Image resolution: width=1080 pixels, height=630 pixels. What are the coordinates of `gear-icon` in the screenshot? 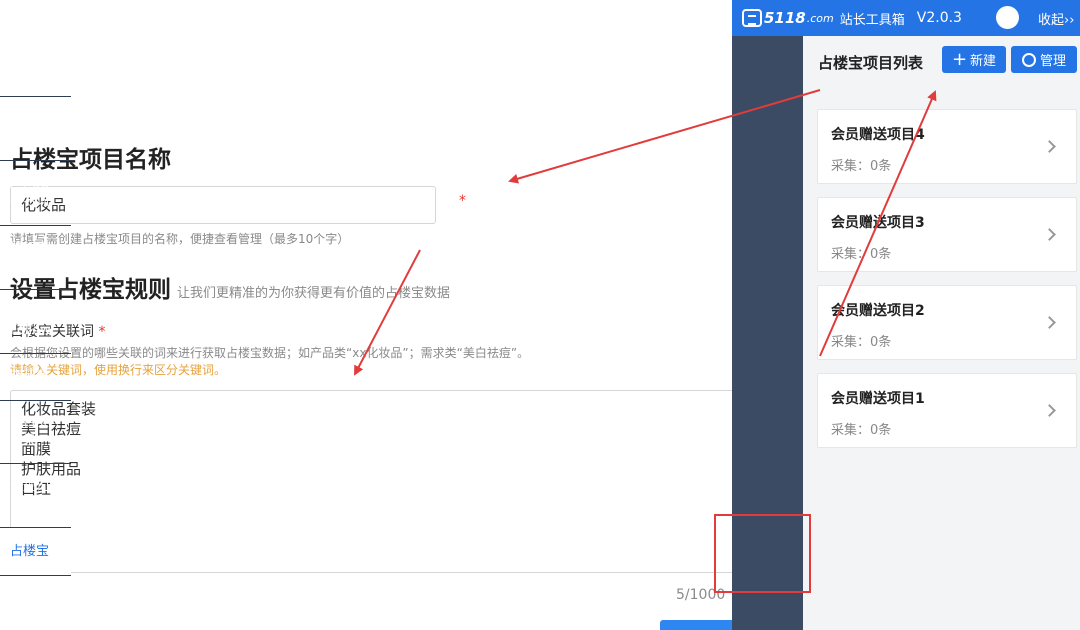 It's located at (1028, 59).